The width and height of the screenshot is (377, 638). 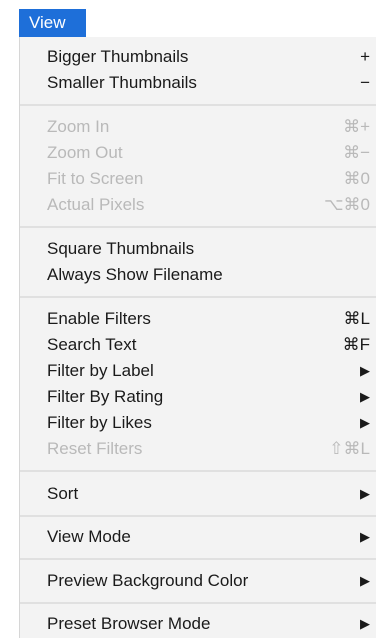 What do you see at coordinates (121, 248) in the screenshot?
I see `menu-item-label: Square Thumbnails` at bounding box center [121, 248].